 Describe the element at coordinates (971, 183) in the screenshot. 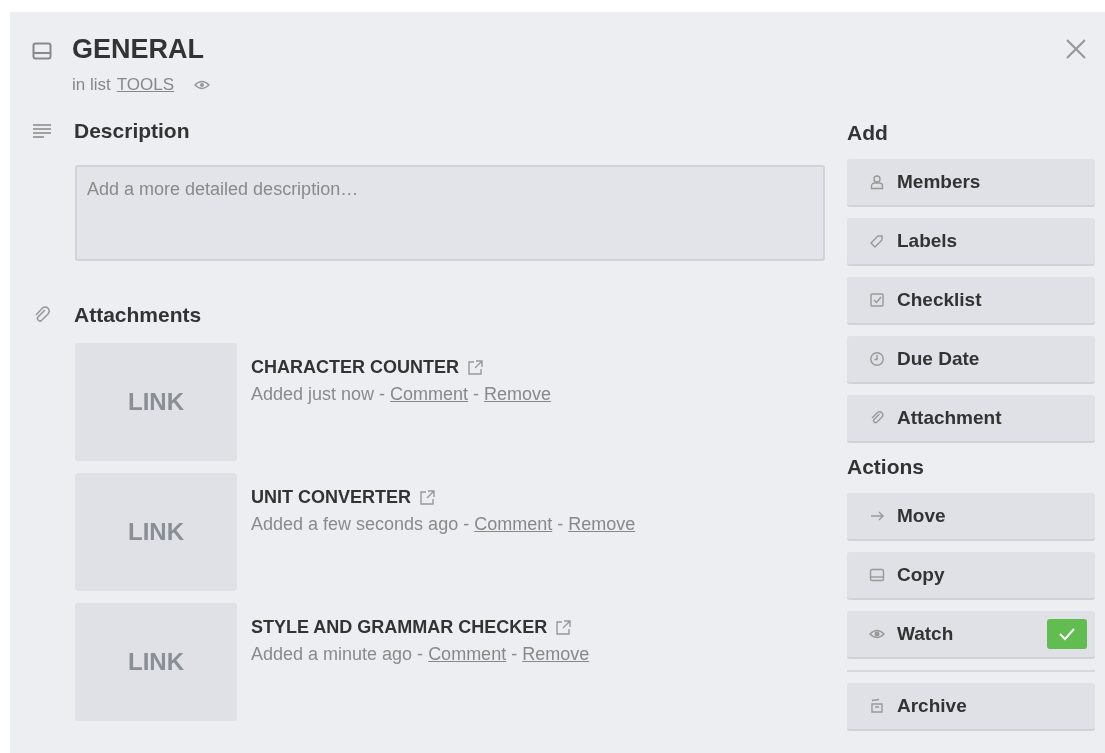

I see `sidebar-button: Members` at that location.